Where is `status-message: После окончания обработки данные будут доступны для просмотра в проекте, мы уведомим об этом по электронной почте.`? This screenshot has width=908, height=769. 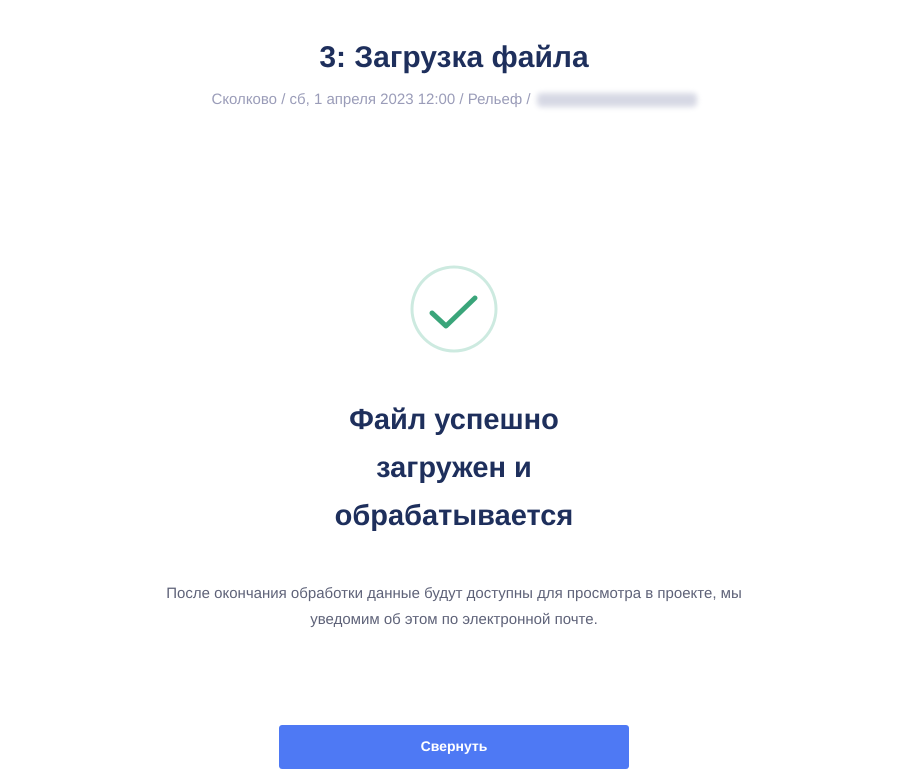 status-message: После окончания обработки данные будут доступны для просмотра в проекте, мы уведомим об этом по электронной почте. is located at coordinates (454, 607).